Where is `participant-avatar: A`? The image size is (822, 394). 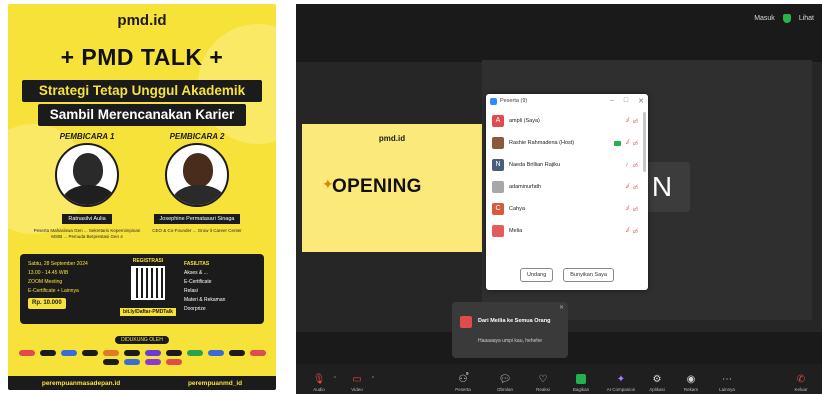 participant-avatar: A is located at coordinates (498, 121).